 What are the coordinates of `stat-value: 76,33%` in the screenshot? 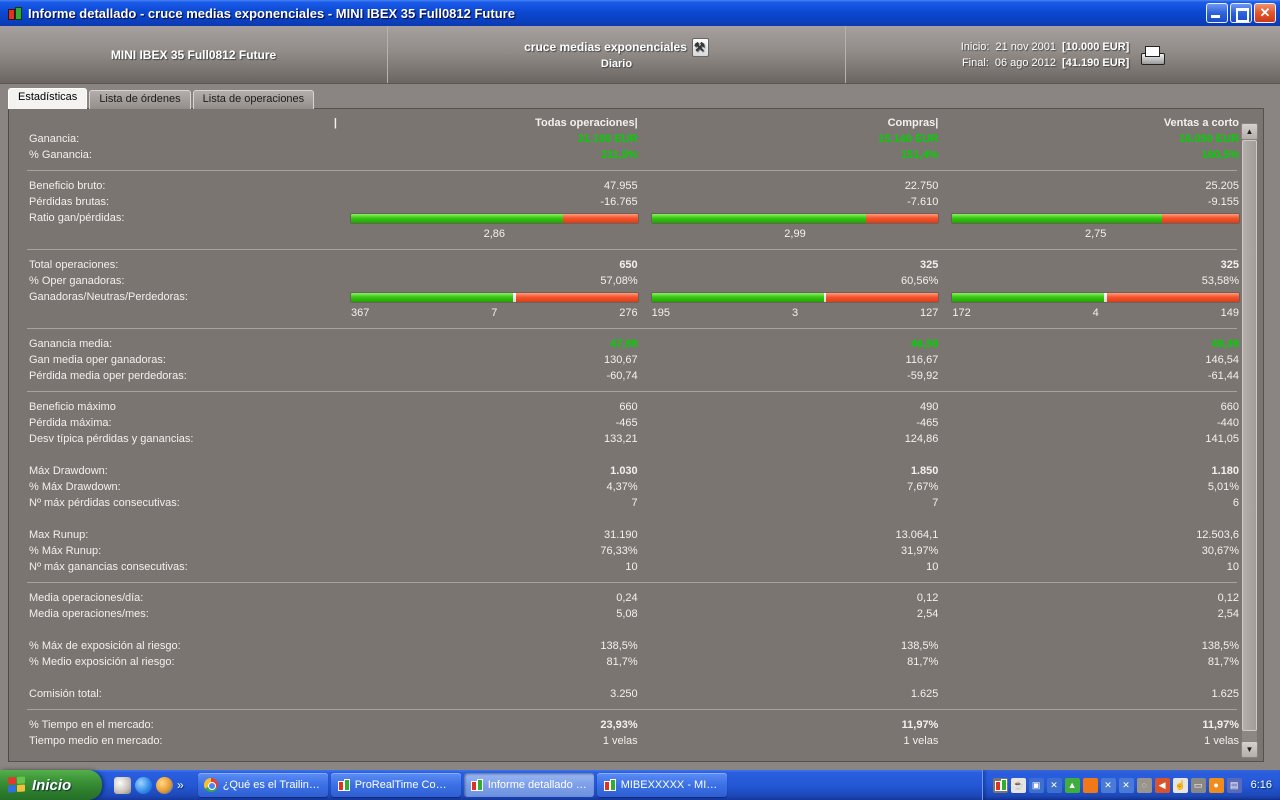 It's located at (619, 551).